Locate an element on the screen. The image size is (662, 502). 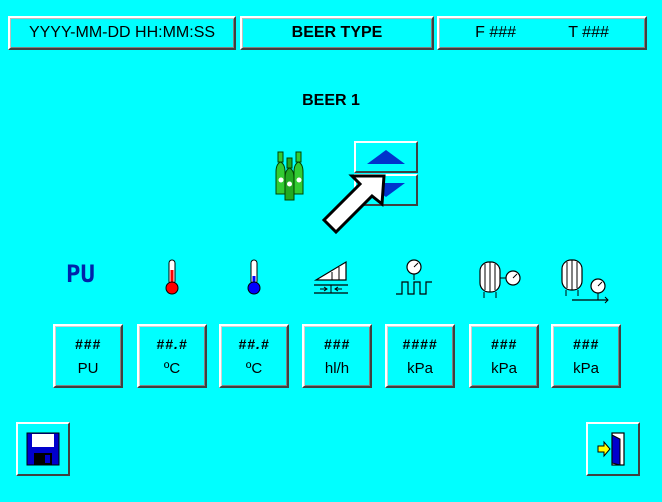
beer-name: BEER 1 is located at coordinates (331, 100).